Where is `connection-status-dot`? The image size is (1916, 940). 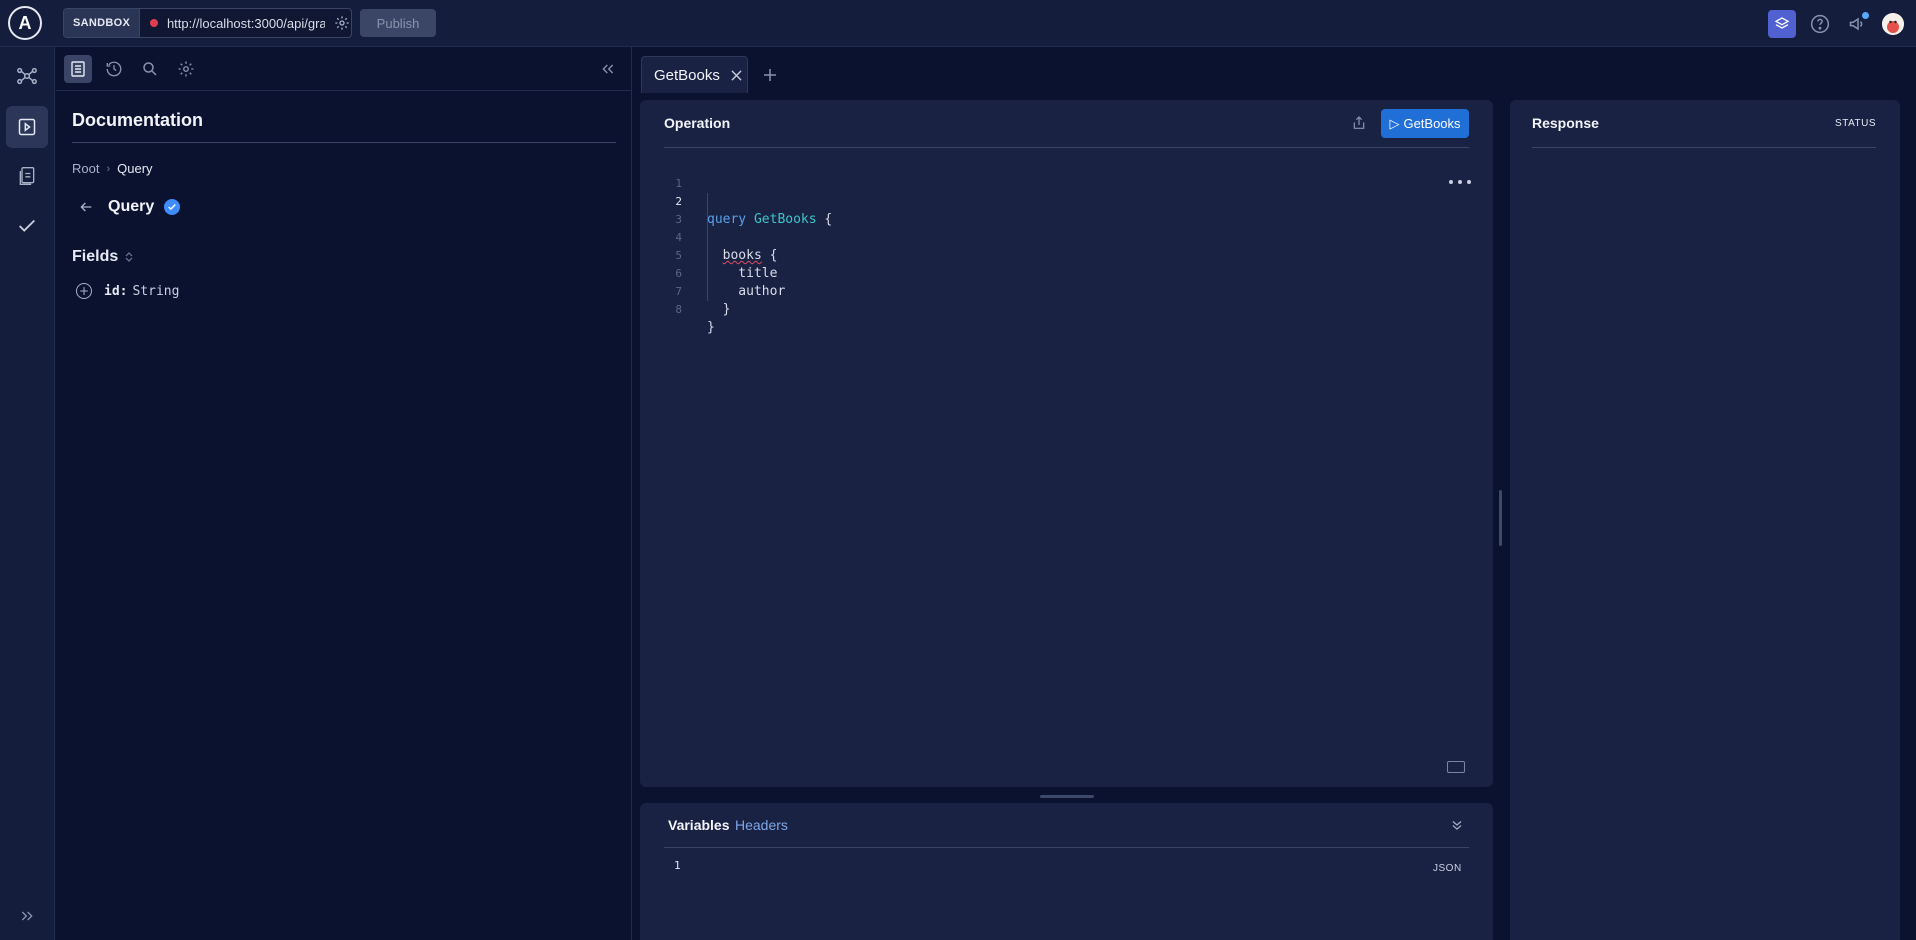 connection-status-dot is located at coordinates (154, 23).